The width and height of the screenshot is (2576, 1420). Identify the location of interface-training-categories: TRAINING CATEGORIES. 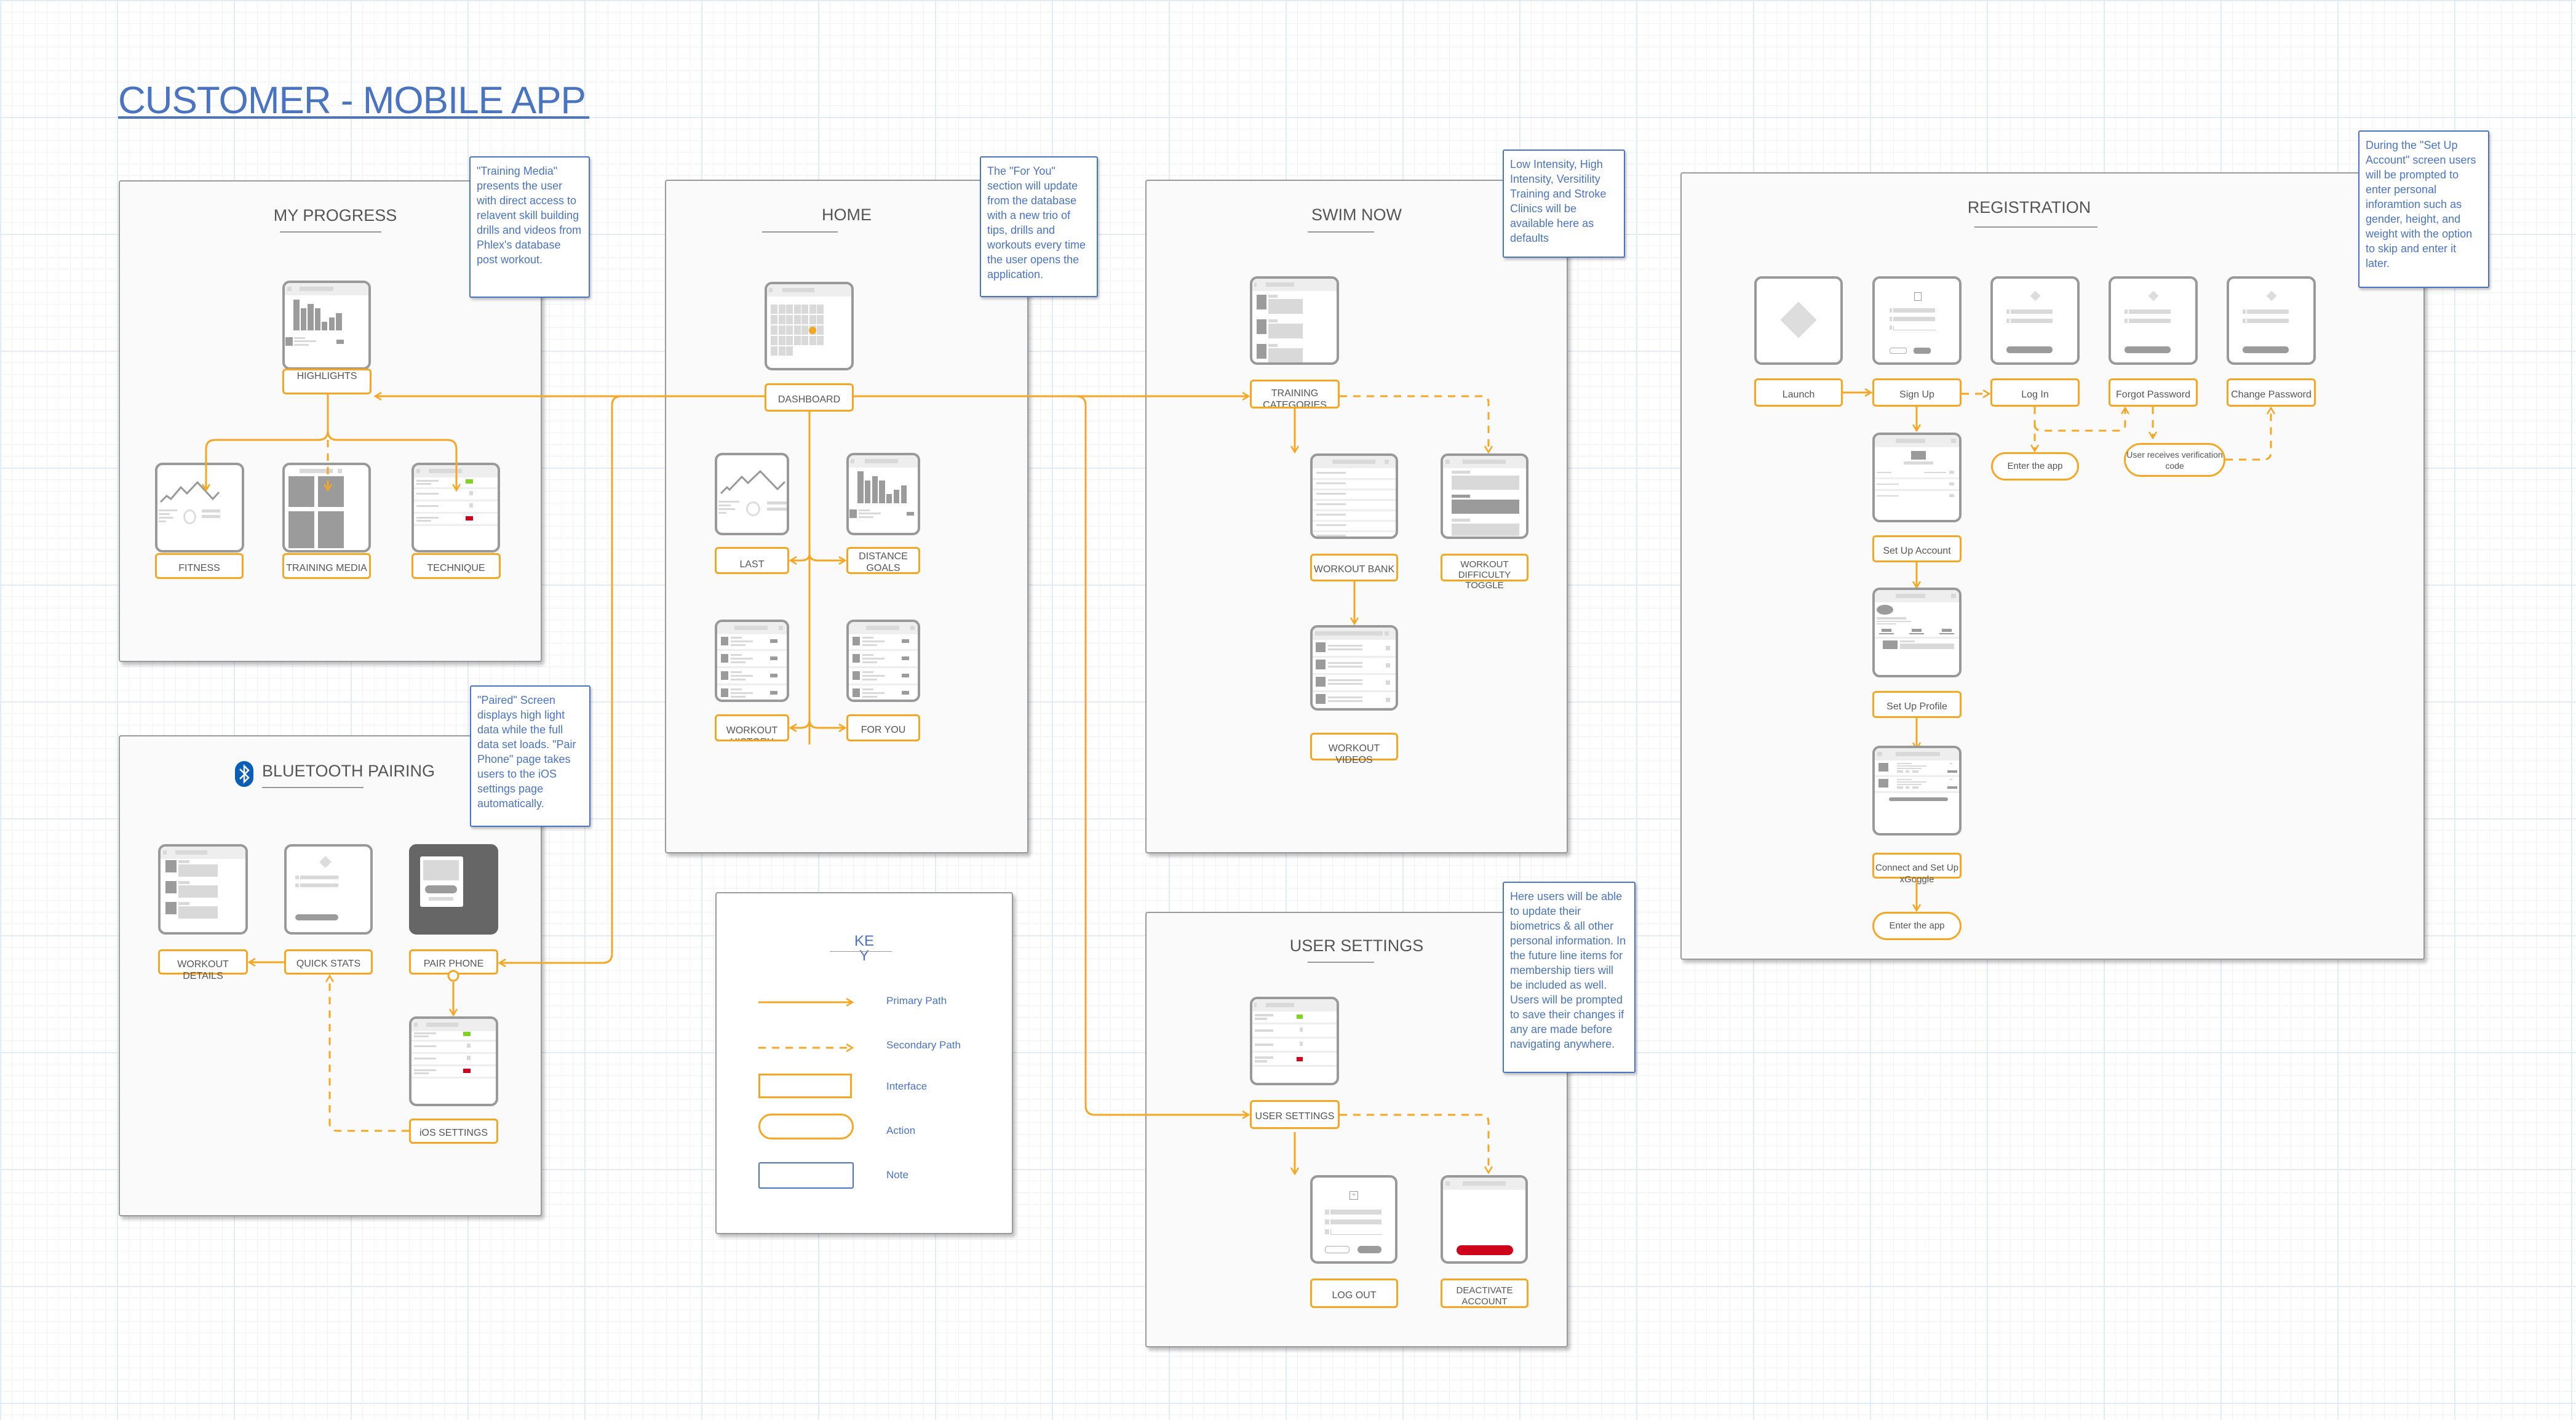
(1295, 394).